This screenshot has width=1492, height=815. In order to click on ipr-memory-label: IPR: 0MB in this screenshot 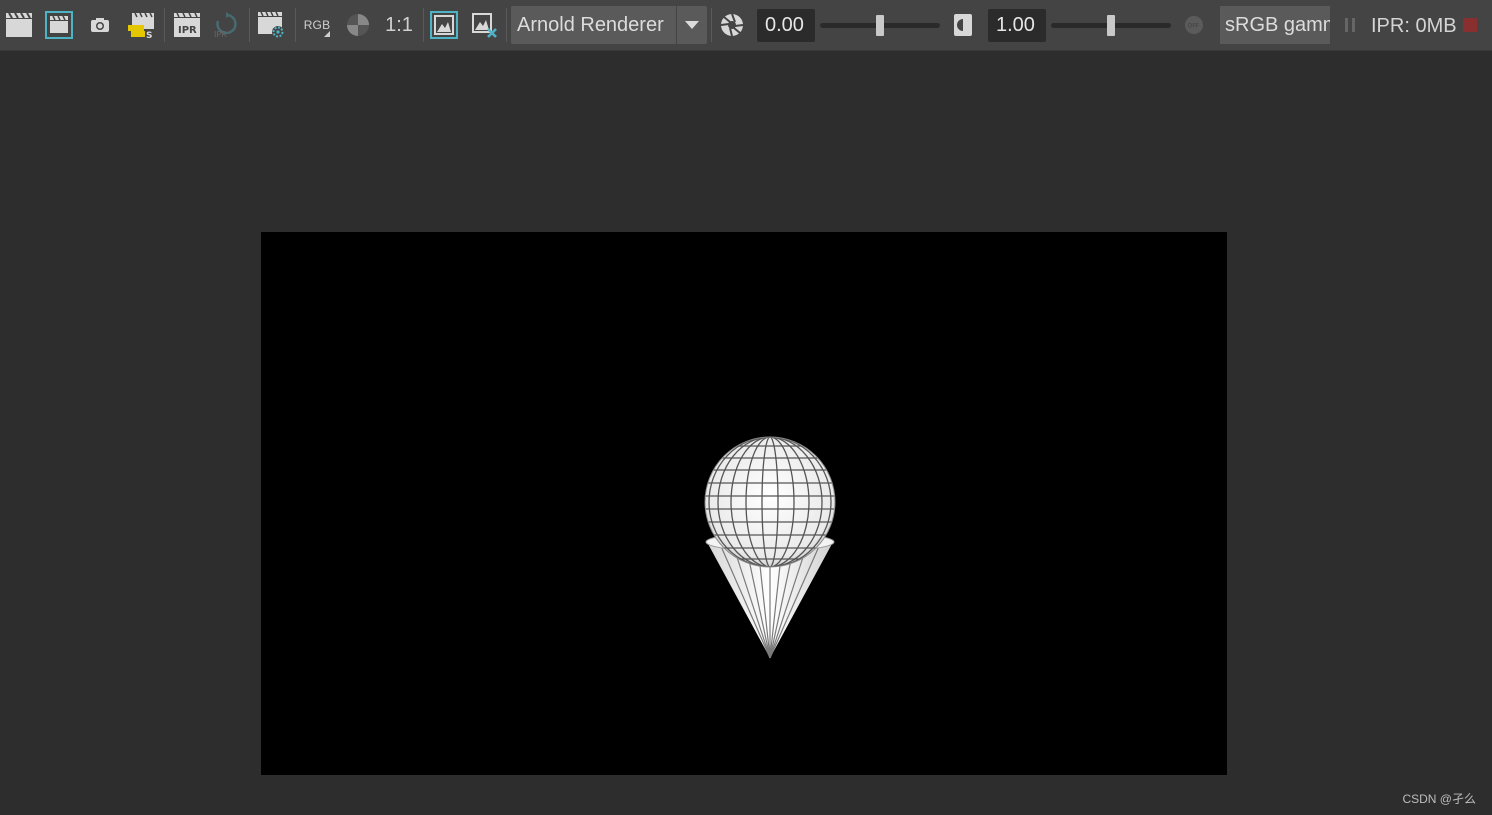, I will do `click(1414, 26)`.